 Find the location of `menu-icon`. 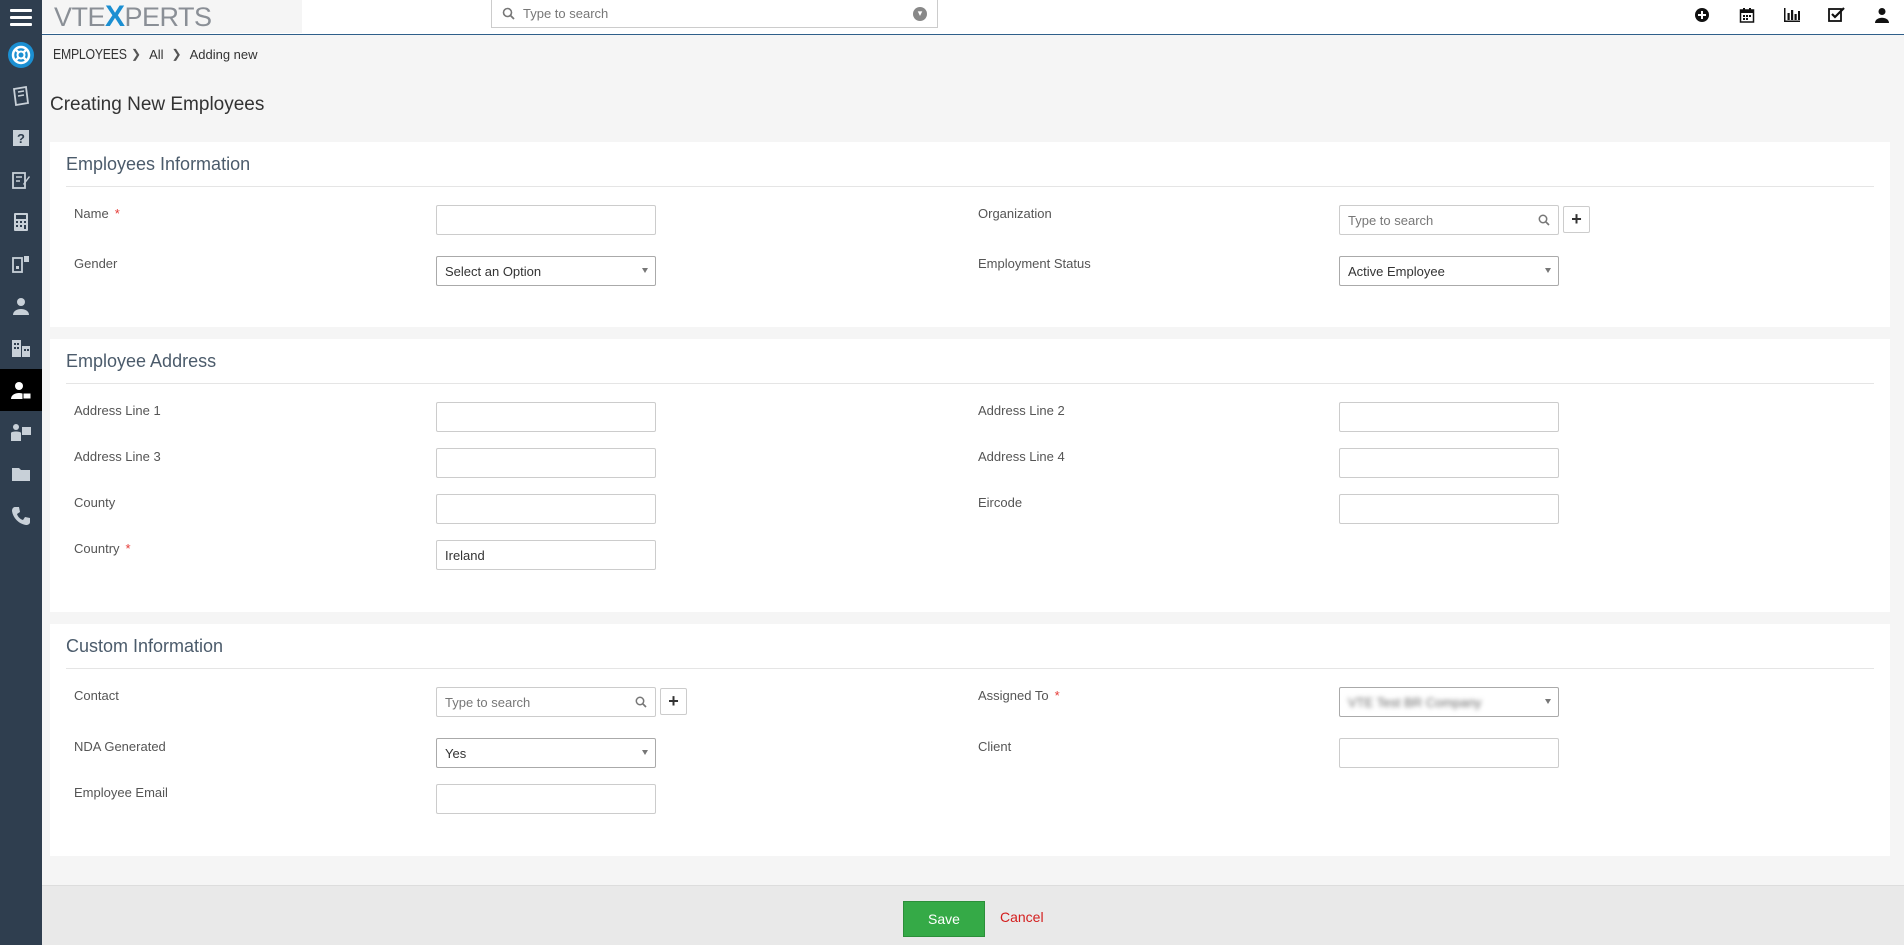

menu-icon is located at coordinates (21, 17).